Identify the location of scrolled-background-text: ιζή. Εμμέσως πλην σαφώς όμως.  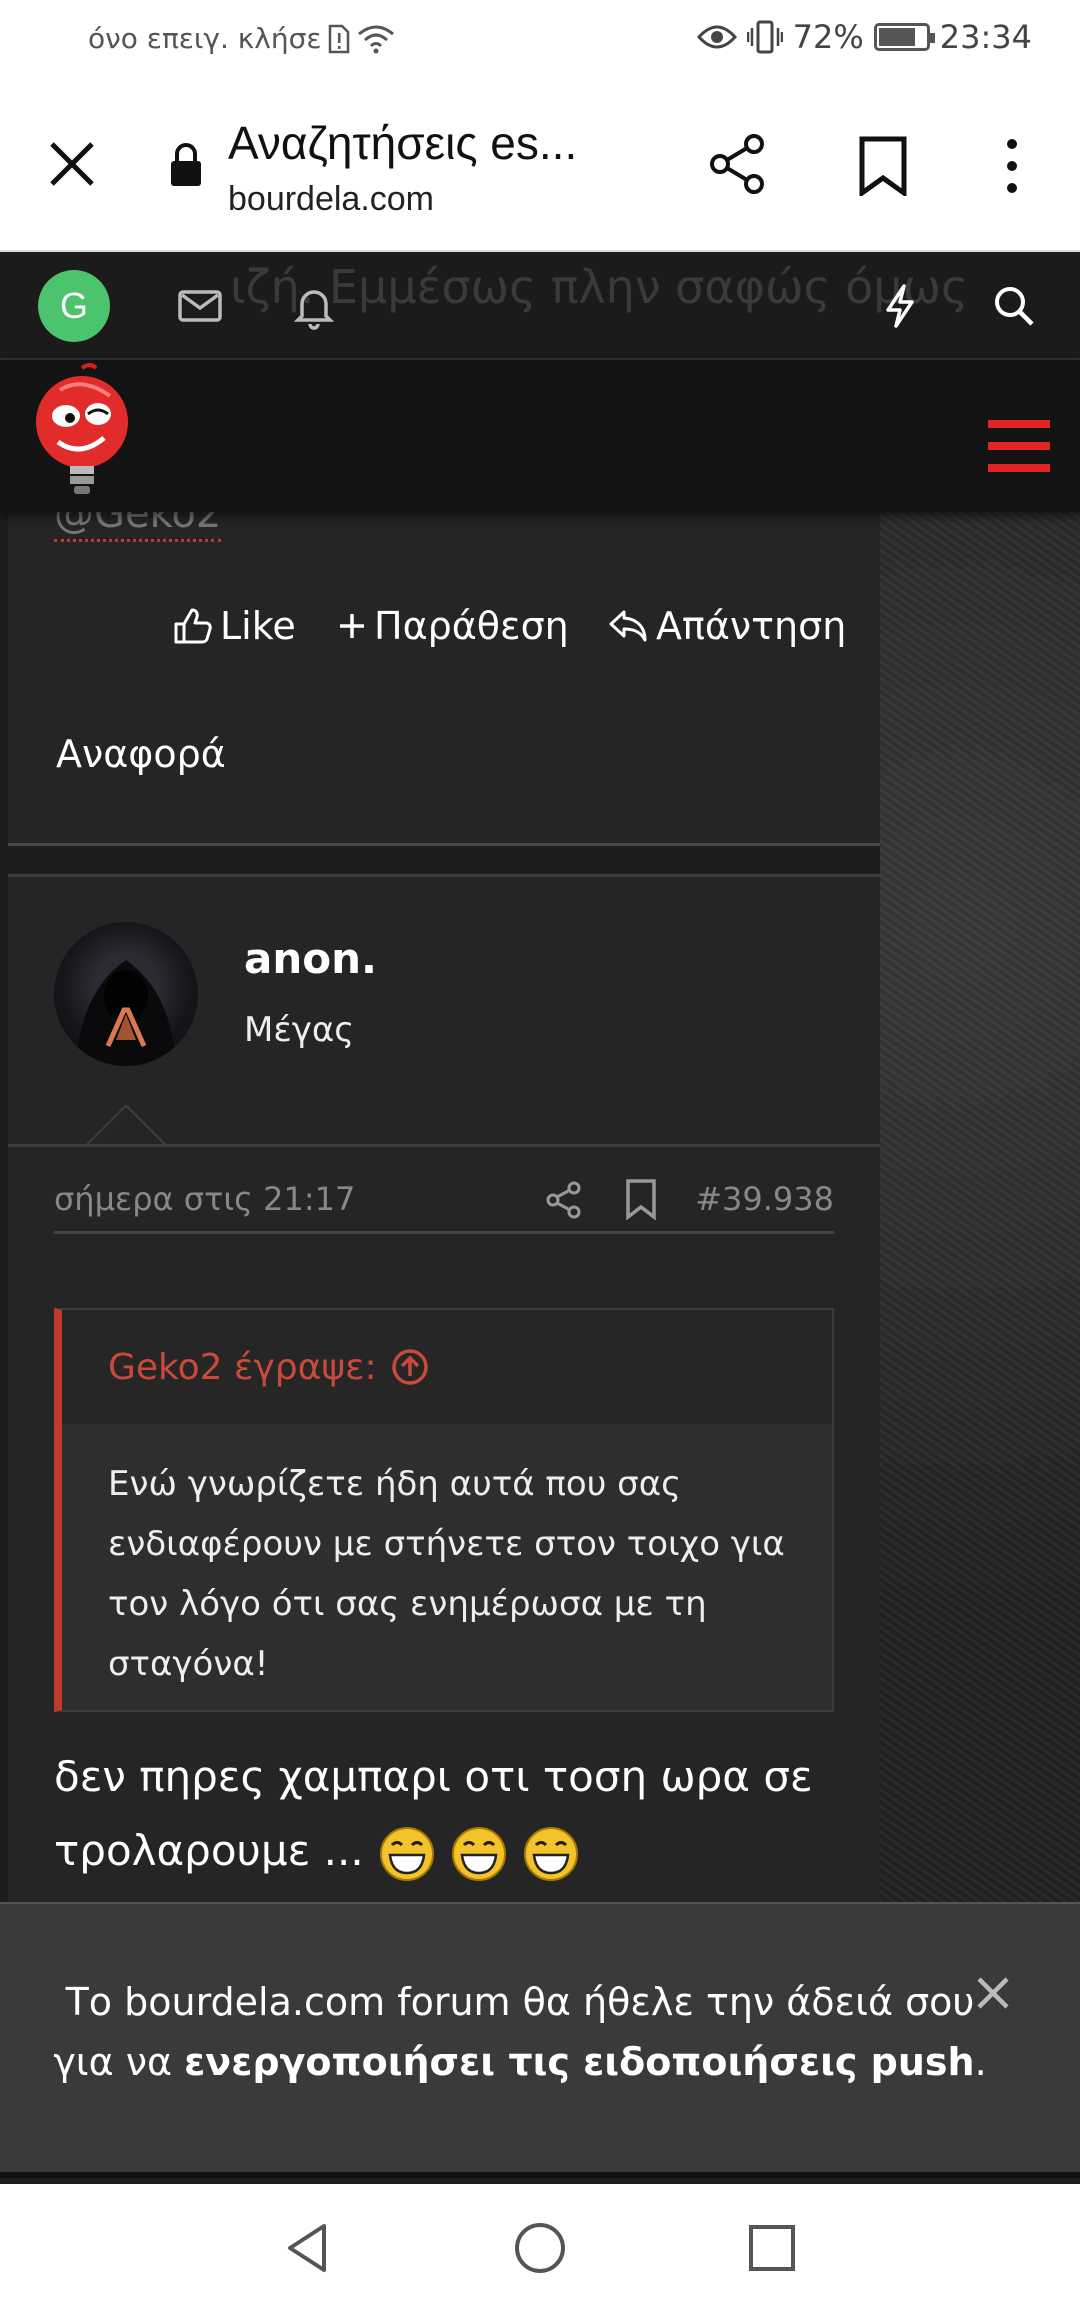
(599, 287).